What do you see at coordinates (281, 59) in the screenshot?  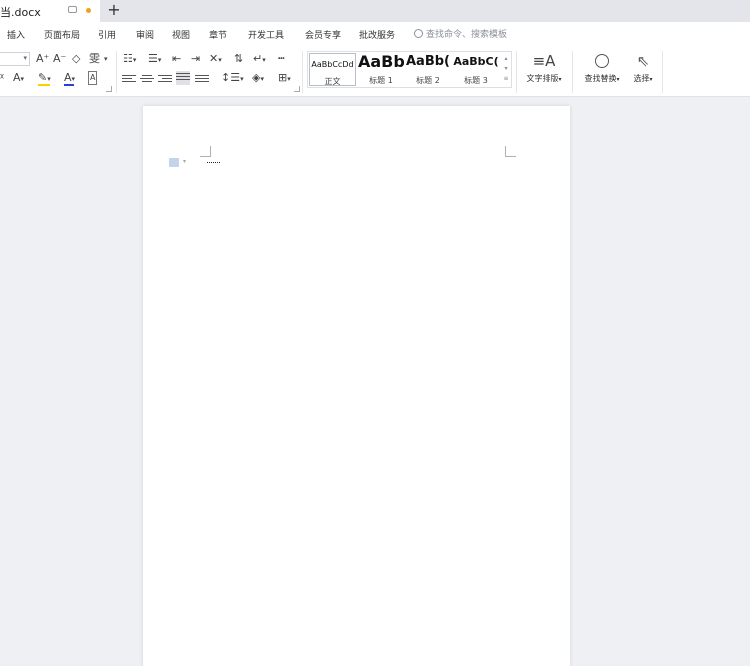 I see `tab-stops-icon: ┅` at bounding box center [281, 59].